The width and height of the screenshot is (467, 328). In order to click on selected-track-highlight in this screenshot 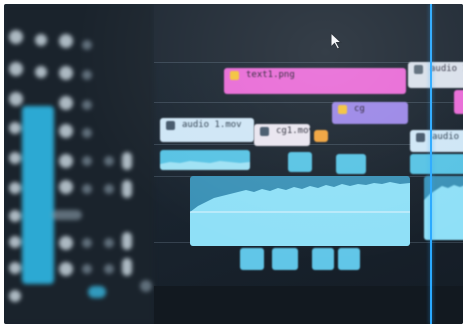, I will do `click(38, 195)`.